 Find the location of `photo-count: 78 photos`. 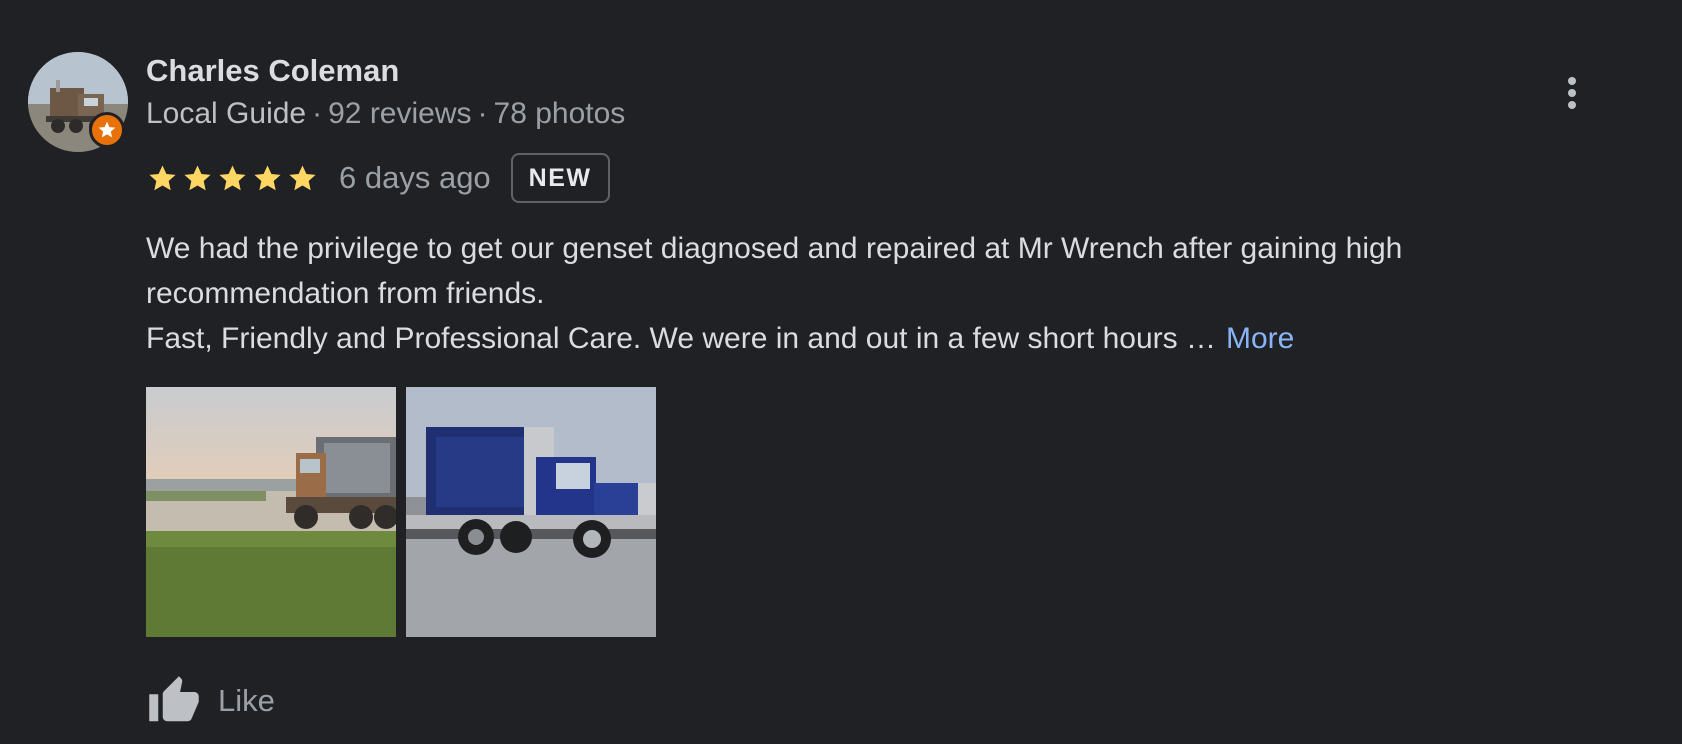

photo-count: 78 photos is located at coordinates (559, 113).